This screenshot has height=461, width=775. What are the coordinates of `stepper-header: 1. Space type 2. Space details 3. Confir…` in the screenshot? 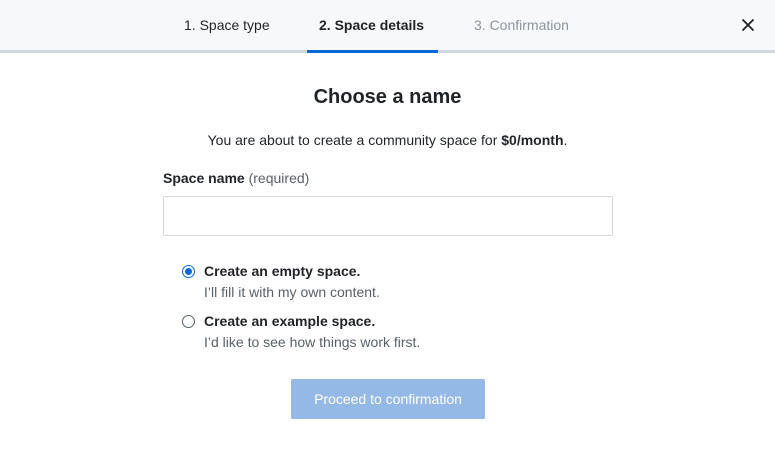 It's located at (387, 26).